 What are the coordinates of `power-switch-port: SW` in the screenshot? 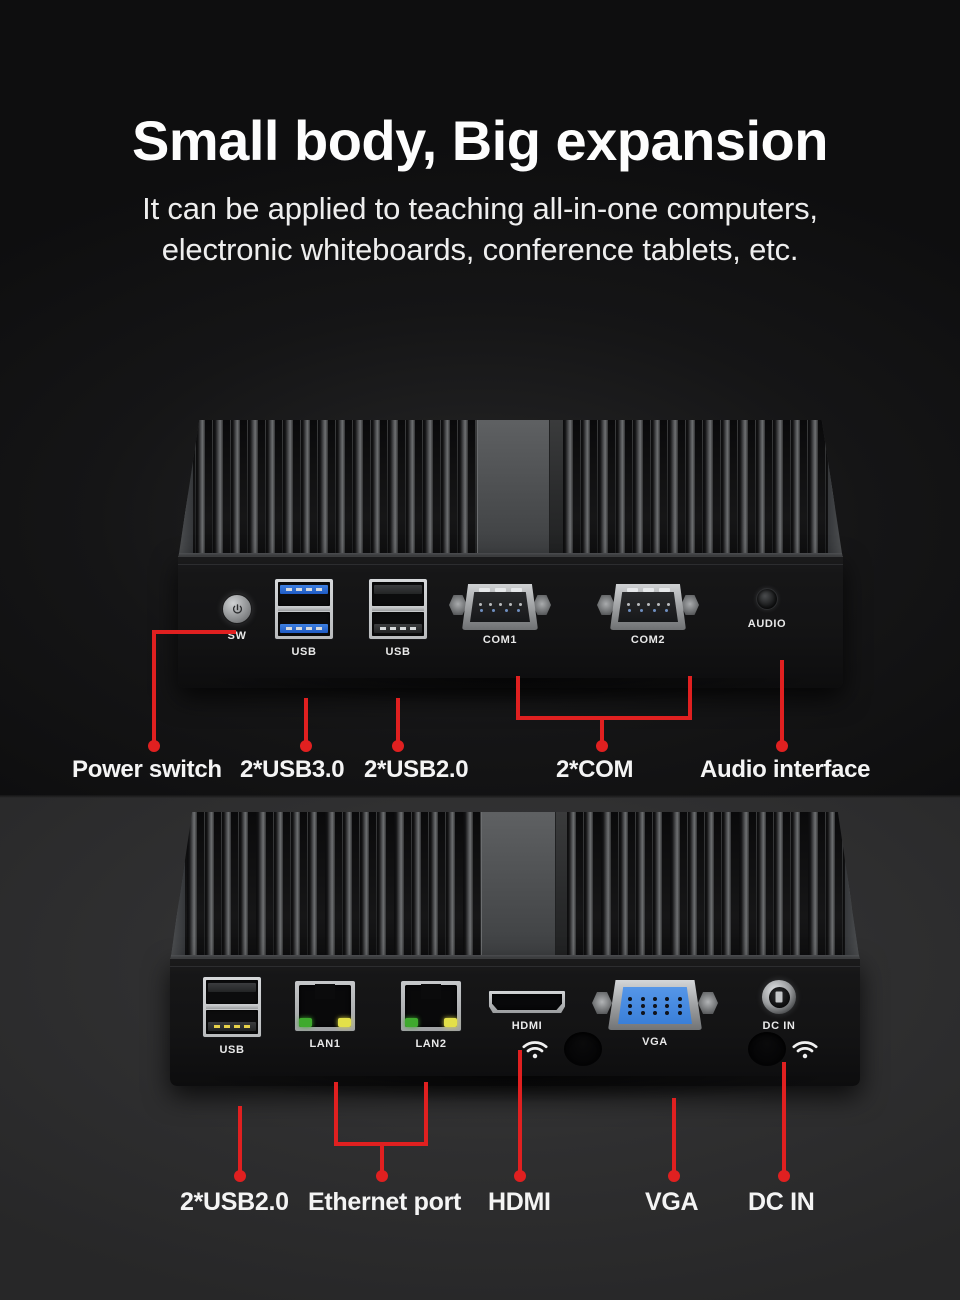 It's located at (237, 618).